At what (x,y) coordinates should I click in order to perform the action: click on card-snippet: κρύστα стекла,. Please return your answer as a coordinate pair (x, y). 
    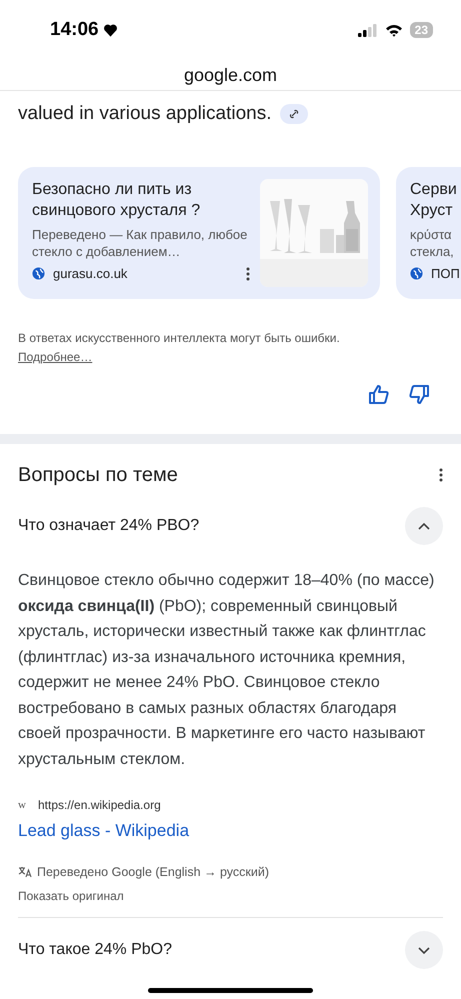
    Looking at the image, I should click on (432, 243).